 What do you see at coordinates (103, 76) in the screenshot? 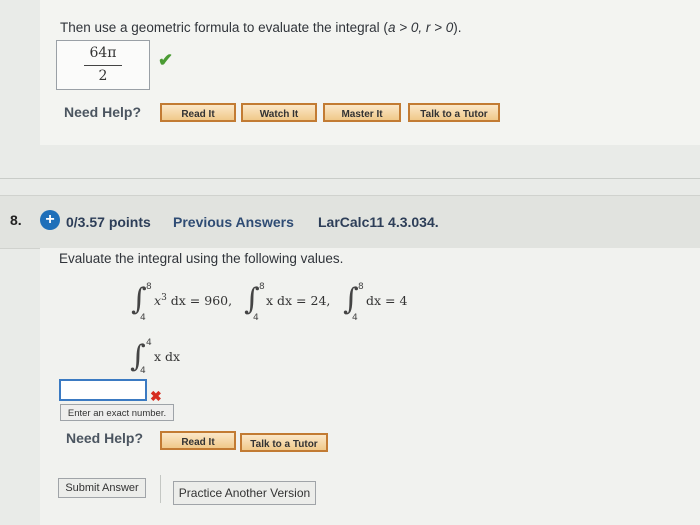
I see `answer-denominator: 2` at bounding box center [103, 76].